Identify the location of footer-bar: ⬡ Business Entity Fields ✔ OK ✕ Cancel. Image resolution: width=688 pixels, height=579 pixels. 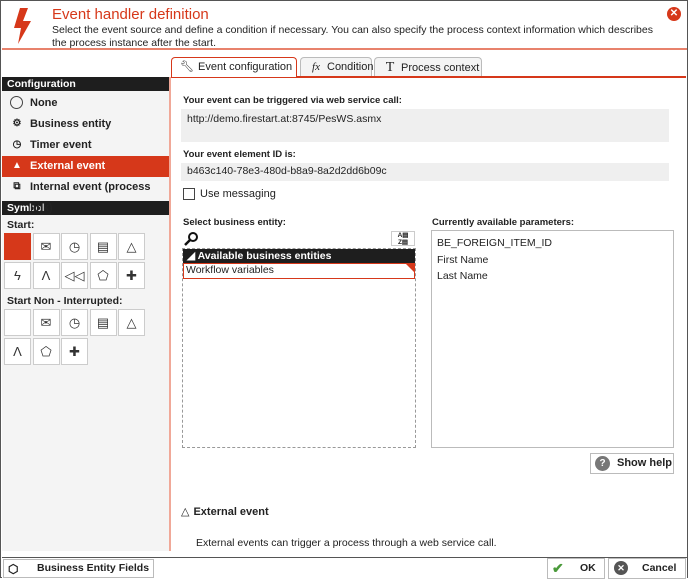
(344, 568).